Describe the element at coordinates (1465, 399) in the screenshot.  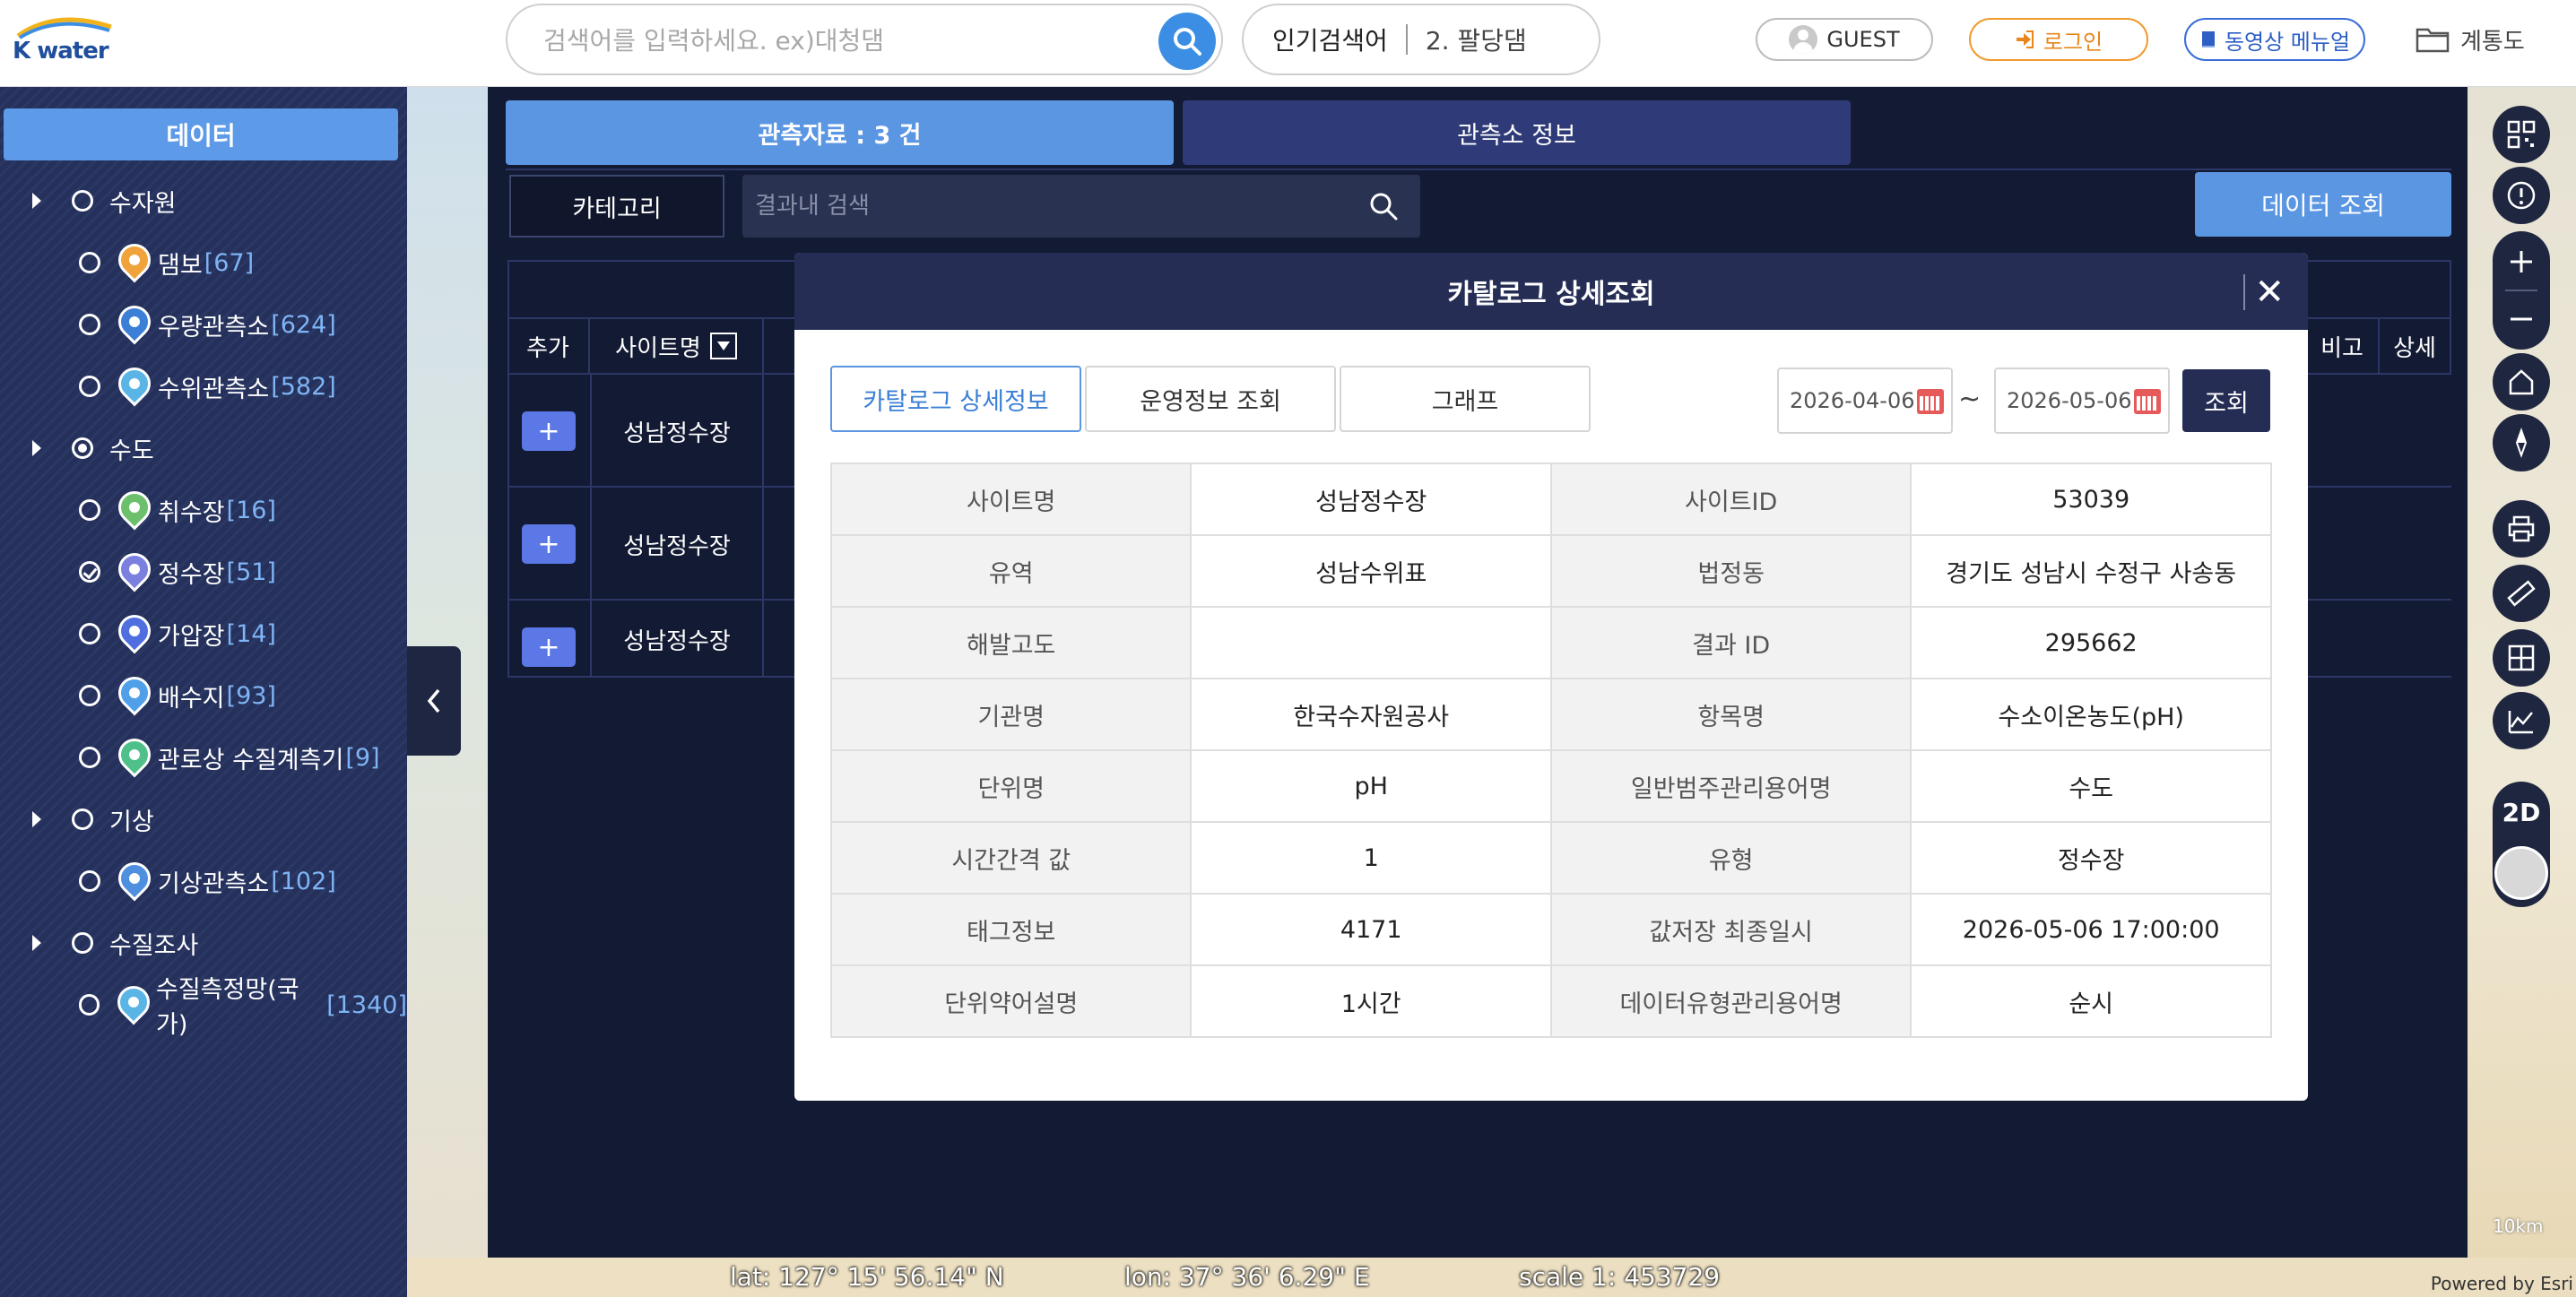
I see `tab-graph: 그래프` at that location.